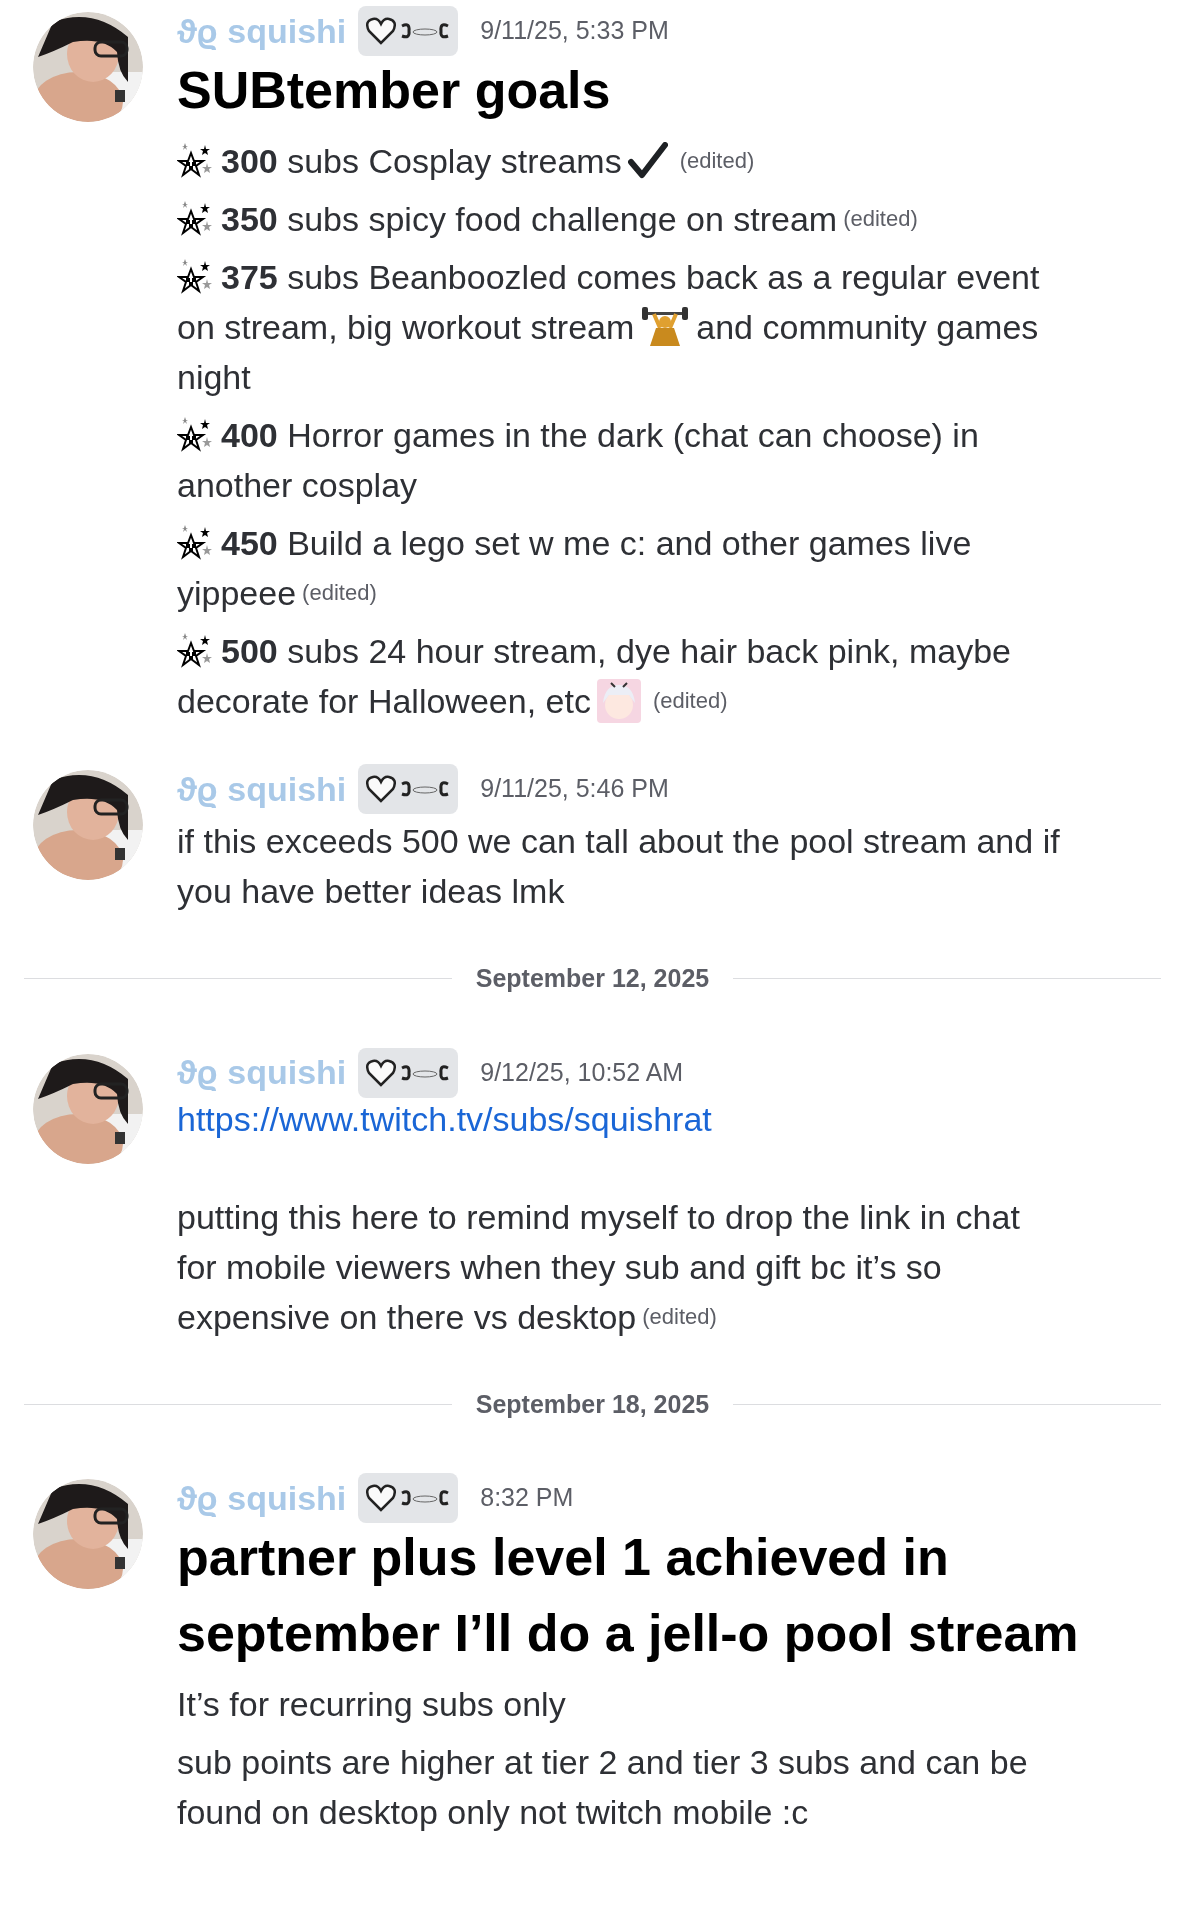 The width and height of the screenshot is (1185, 1920). What do you see at coordinates (574, 789) in the screenshot?
I see `timestamp: 9/11/25, 5:46 PM` at bounding box center [574, 789].